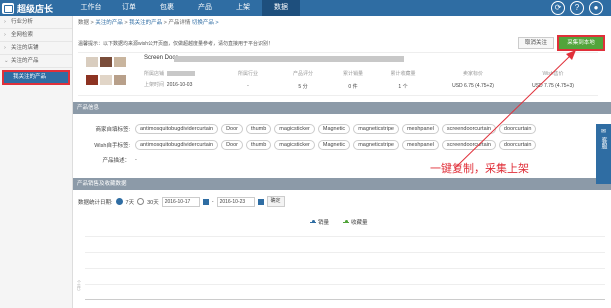  I want to click on description-row: 产品描述： -, so click(107, 160).